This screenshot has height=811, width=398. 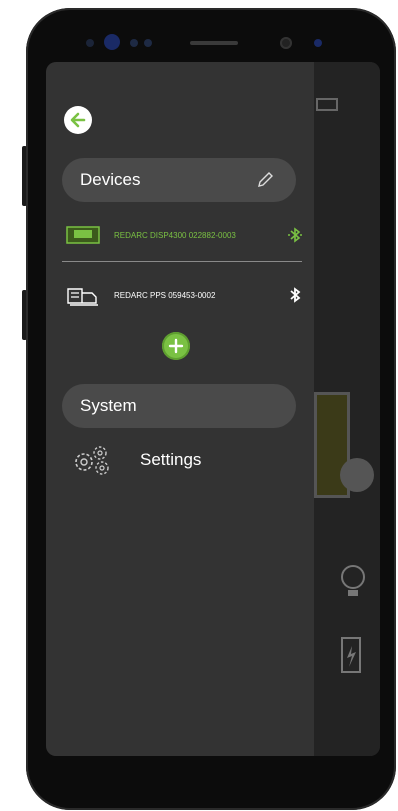 I want to click on power-pack-icon, so click(x=82, y=297).